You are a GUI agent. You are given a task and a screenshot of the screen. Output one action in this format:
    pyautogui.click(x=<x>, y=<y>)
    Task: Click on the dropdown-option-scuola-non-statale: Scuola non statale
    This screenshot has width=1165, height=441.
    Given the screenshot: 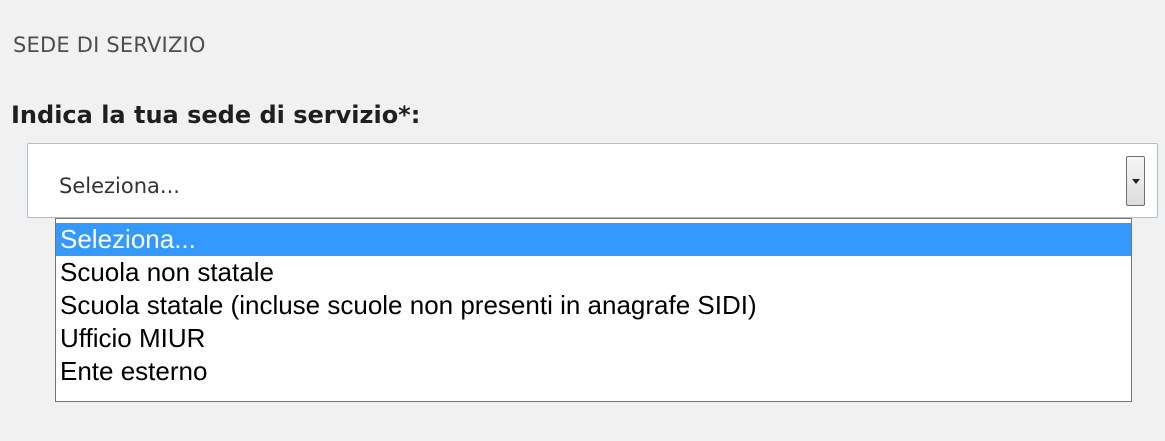 What is the action you would take?
    pyautogui.click(x=593, y=272)
    